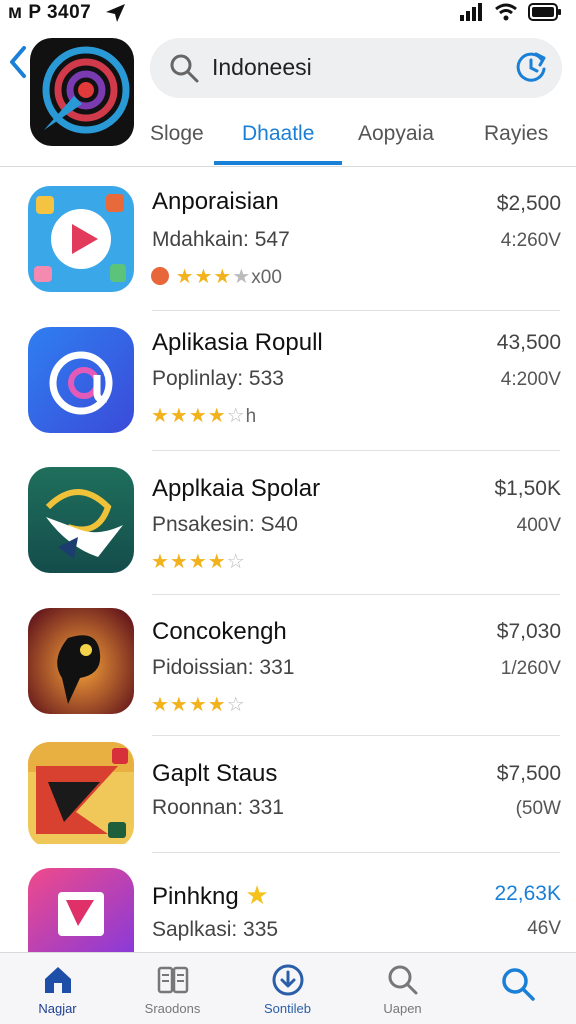  Describe the element at coordinates (160, 276) in the screenshot. I see `badge-icon` at that location.